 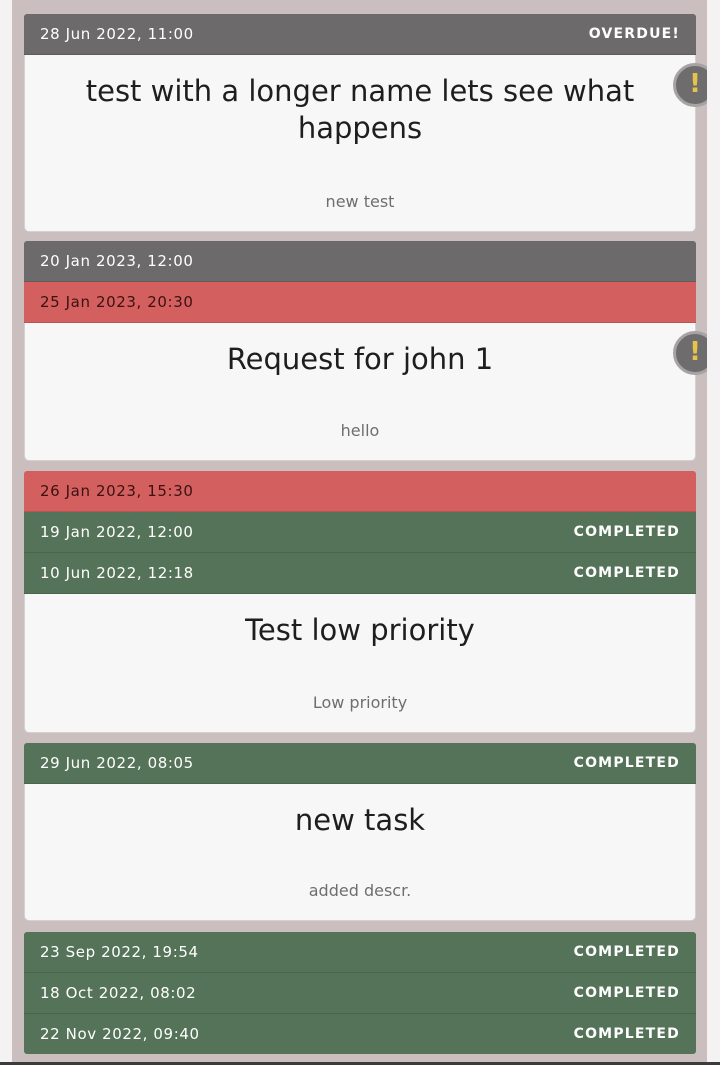 What do you see at coordinates (360, 763) in the screenshot?
I see `task-date-bar: 29 Jun 2022, 08:05 COMPLETED` at bounding box center [360, 763].